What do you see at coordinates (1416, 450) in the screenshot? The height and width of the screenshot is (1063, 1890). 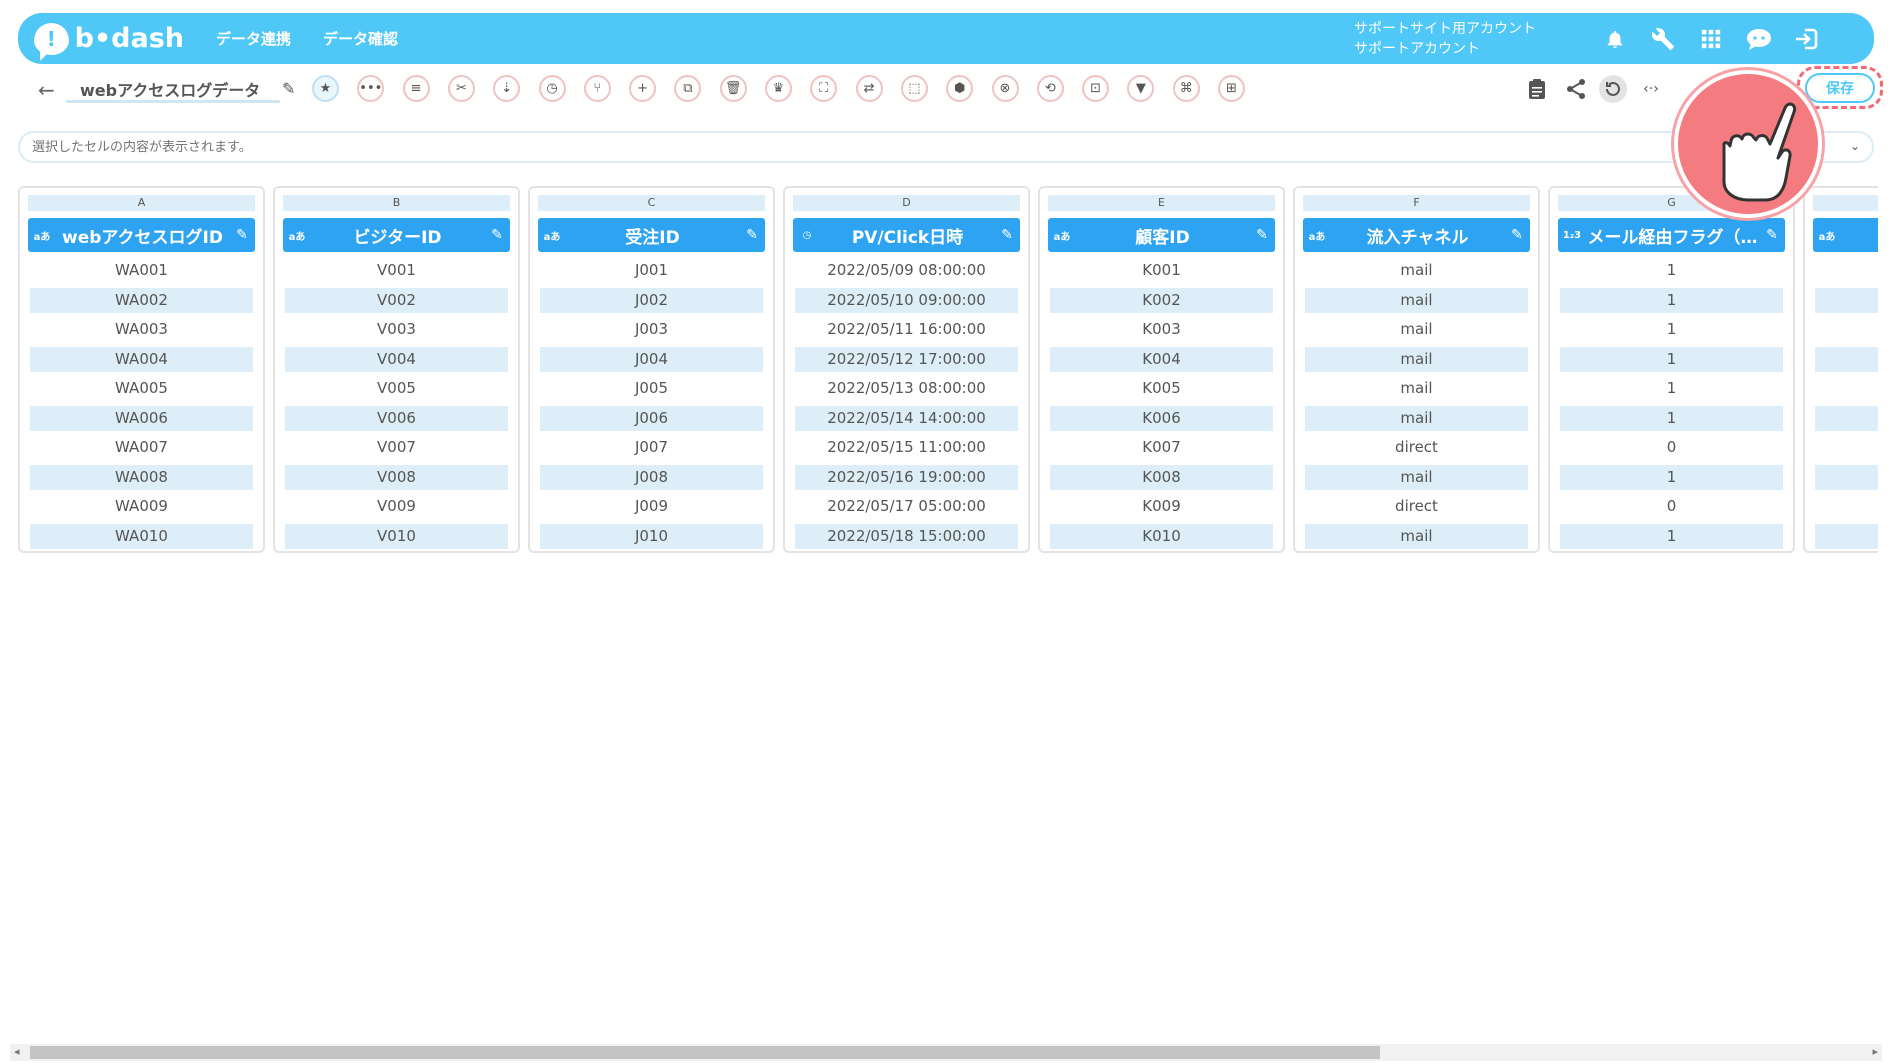 I see `table-cell: direct` at bounding box center [1416, 450].